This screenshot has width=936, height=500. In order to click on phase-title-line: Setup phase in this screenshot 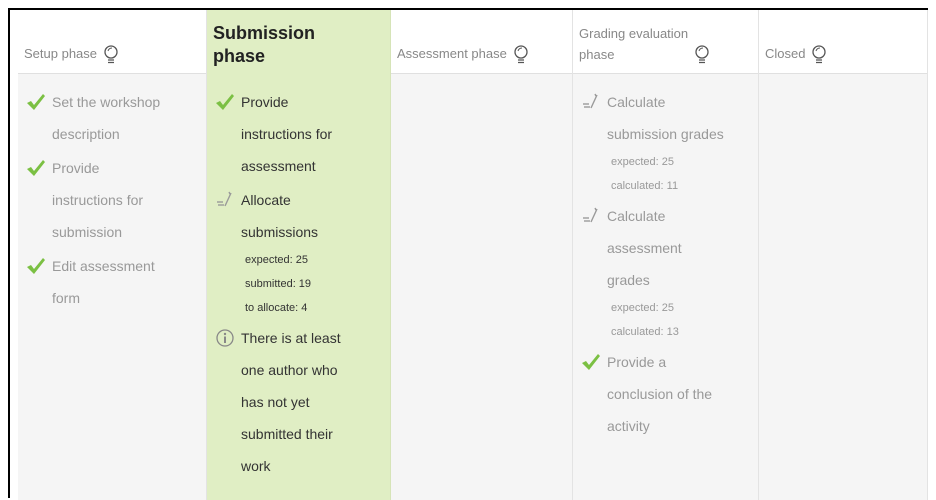, I will do `click(61, 53)`.